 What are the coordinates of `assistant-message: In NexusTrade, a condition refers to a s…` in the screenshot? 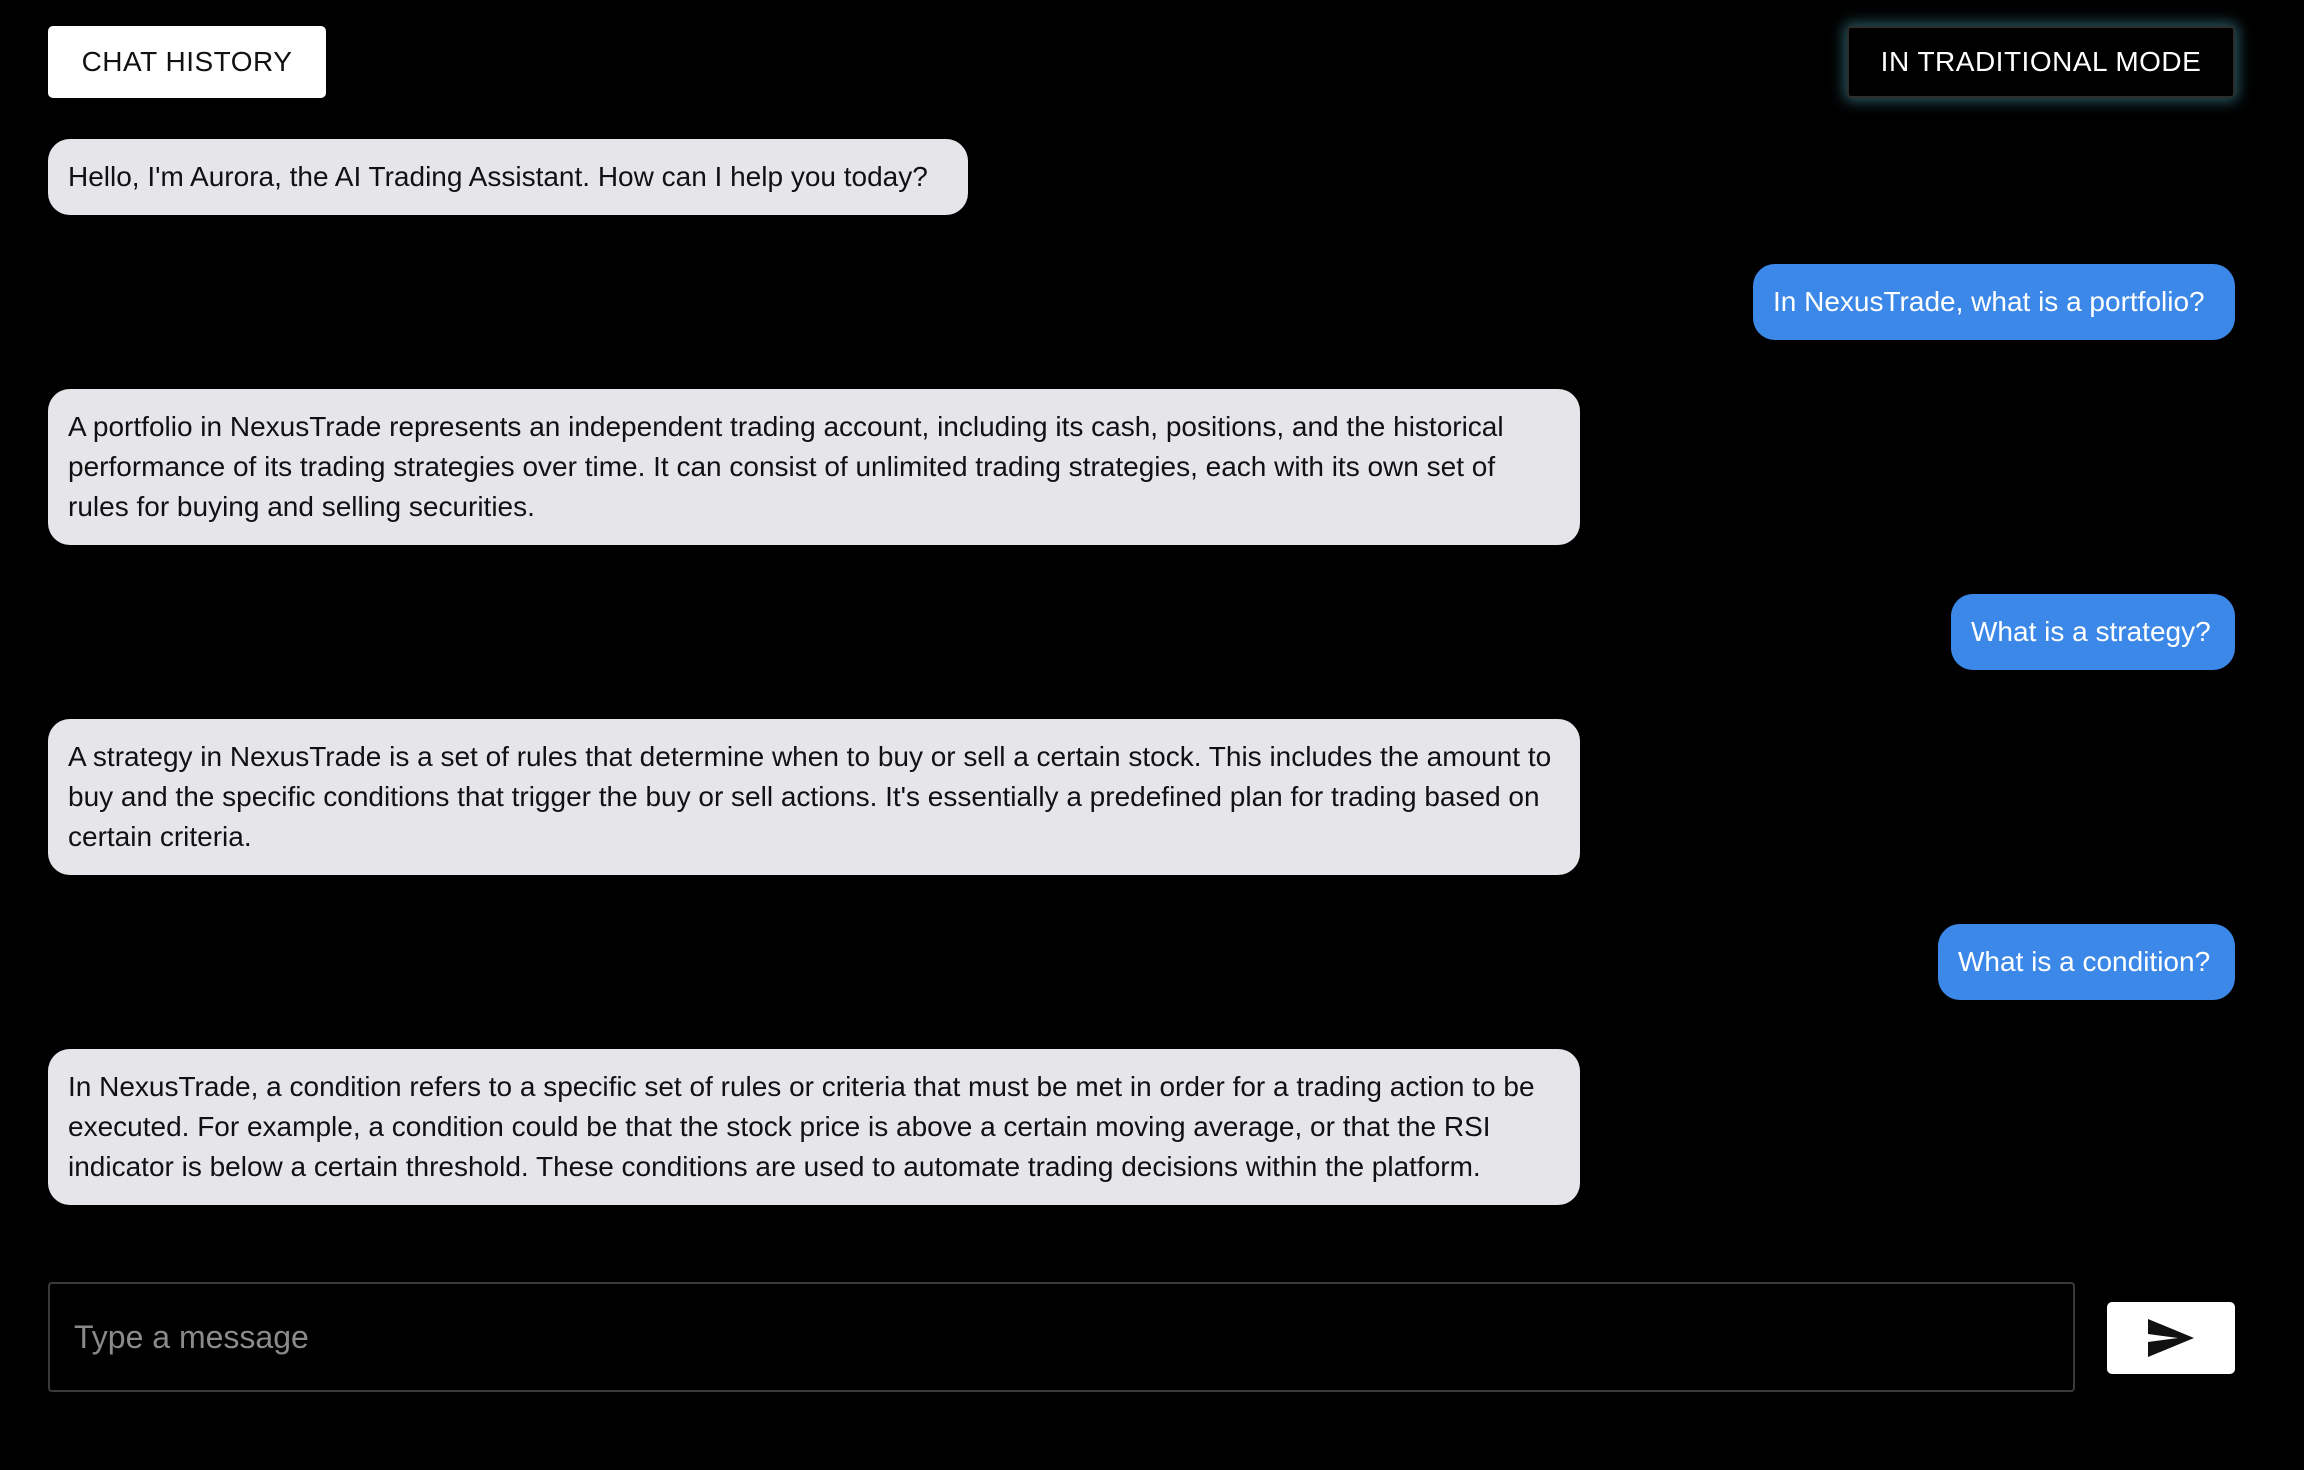 It's located at (814, 1127).